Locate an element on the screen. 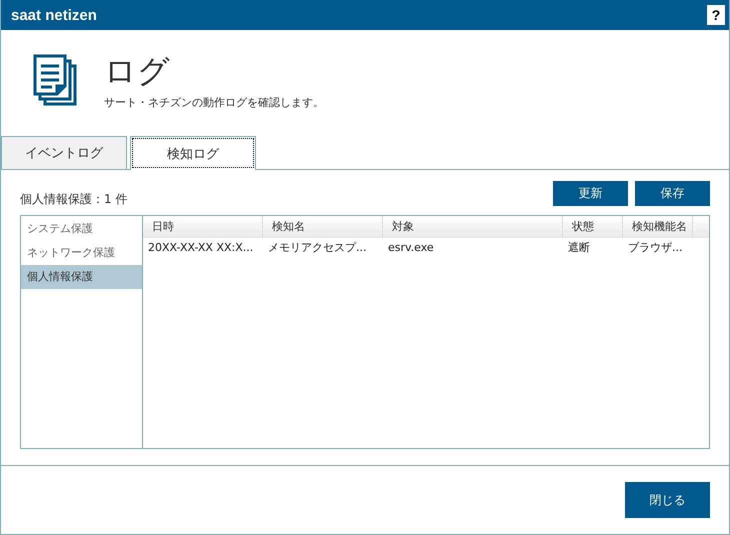  window-title: saat netizen is located at coordinates (54, 15).